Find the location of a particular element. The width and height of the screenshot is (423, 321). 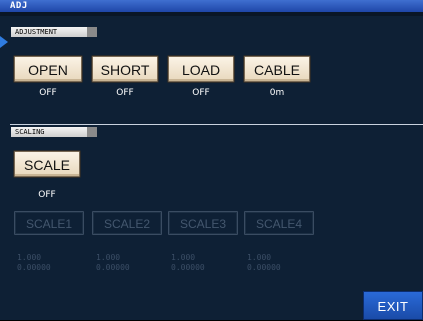

scaling-section-label: SCALING is located at coordinates (54, 132).